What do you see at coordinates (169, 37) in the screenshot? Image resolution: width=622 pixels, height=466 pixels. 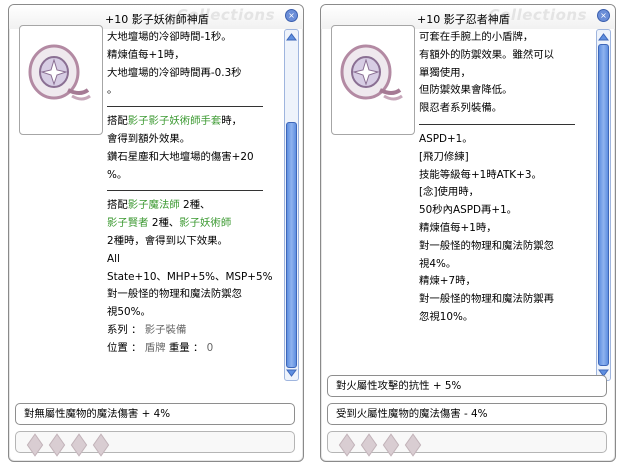 I see `description-line: 大地壇場的冷卻時間-1秒。` at bounding box center [169, 37].